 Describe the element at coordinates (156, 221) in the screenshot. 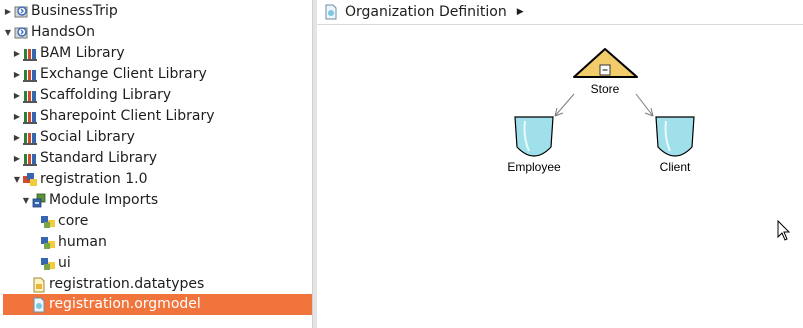

I see `tree-item-core: core` at that location.